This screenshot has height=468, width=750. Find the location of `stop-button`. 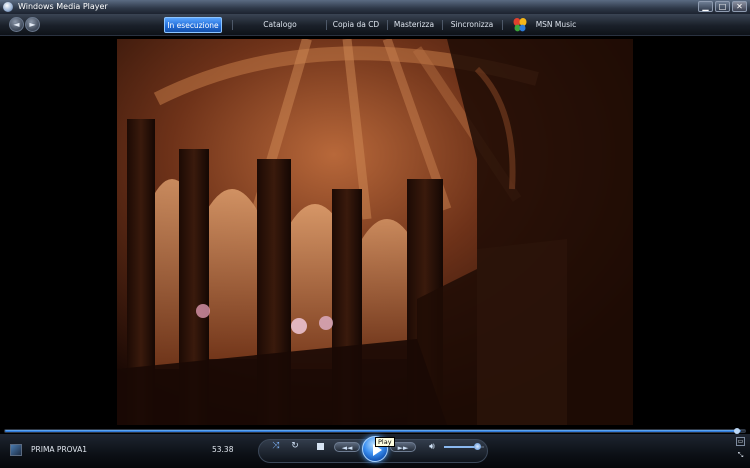

stop-button is located at coordinates (320, 446).